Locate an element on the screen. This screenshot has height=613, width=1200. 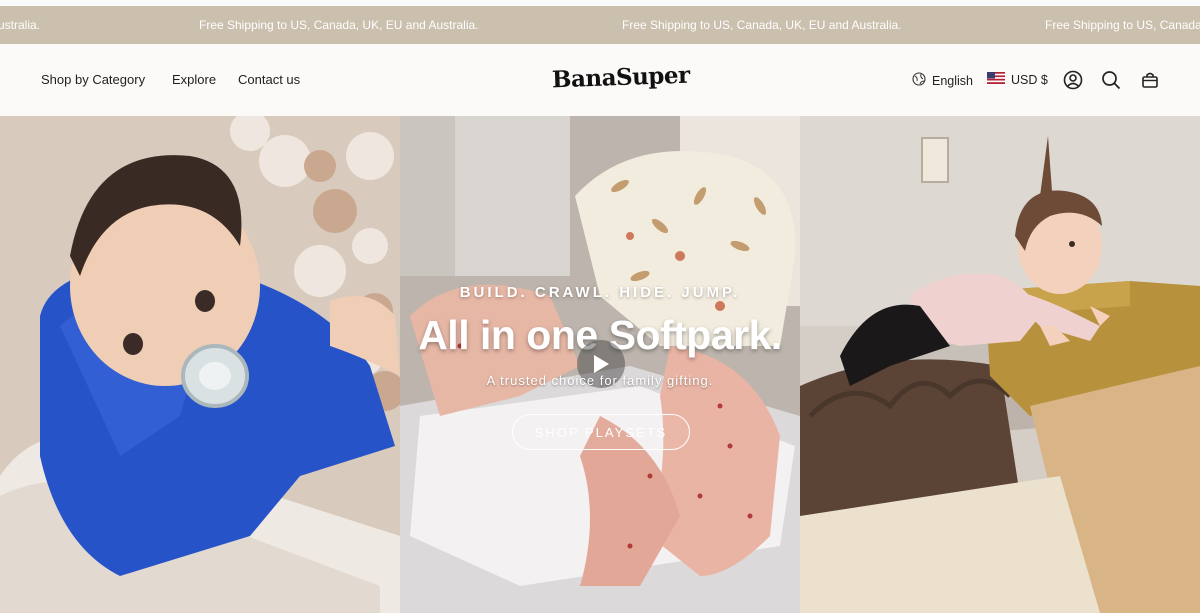
brand-logo: BanaSuper is located at coordinates (621, 78).